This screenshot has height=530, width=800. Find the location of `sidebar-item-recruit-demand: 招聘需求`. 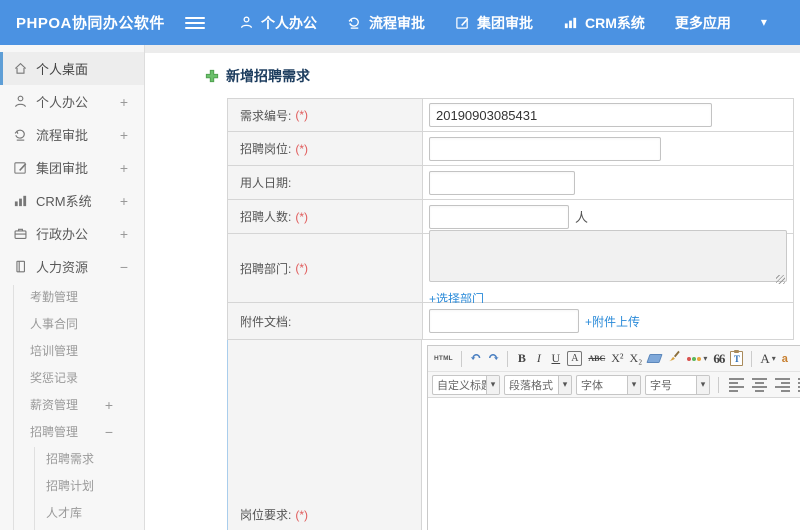

sidebar-item-recruit-demand: 招聘需求 is located at coordinates (72, 458).